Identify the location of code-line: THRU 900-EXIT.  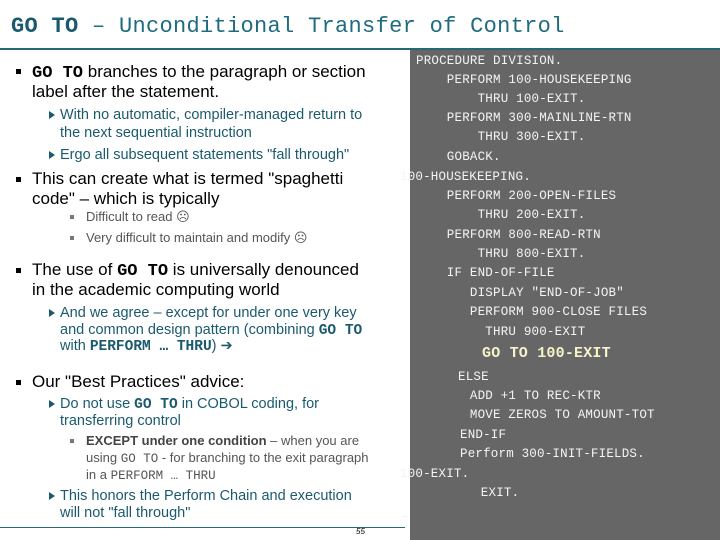
(501, 332).